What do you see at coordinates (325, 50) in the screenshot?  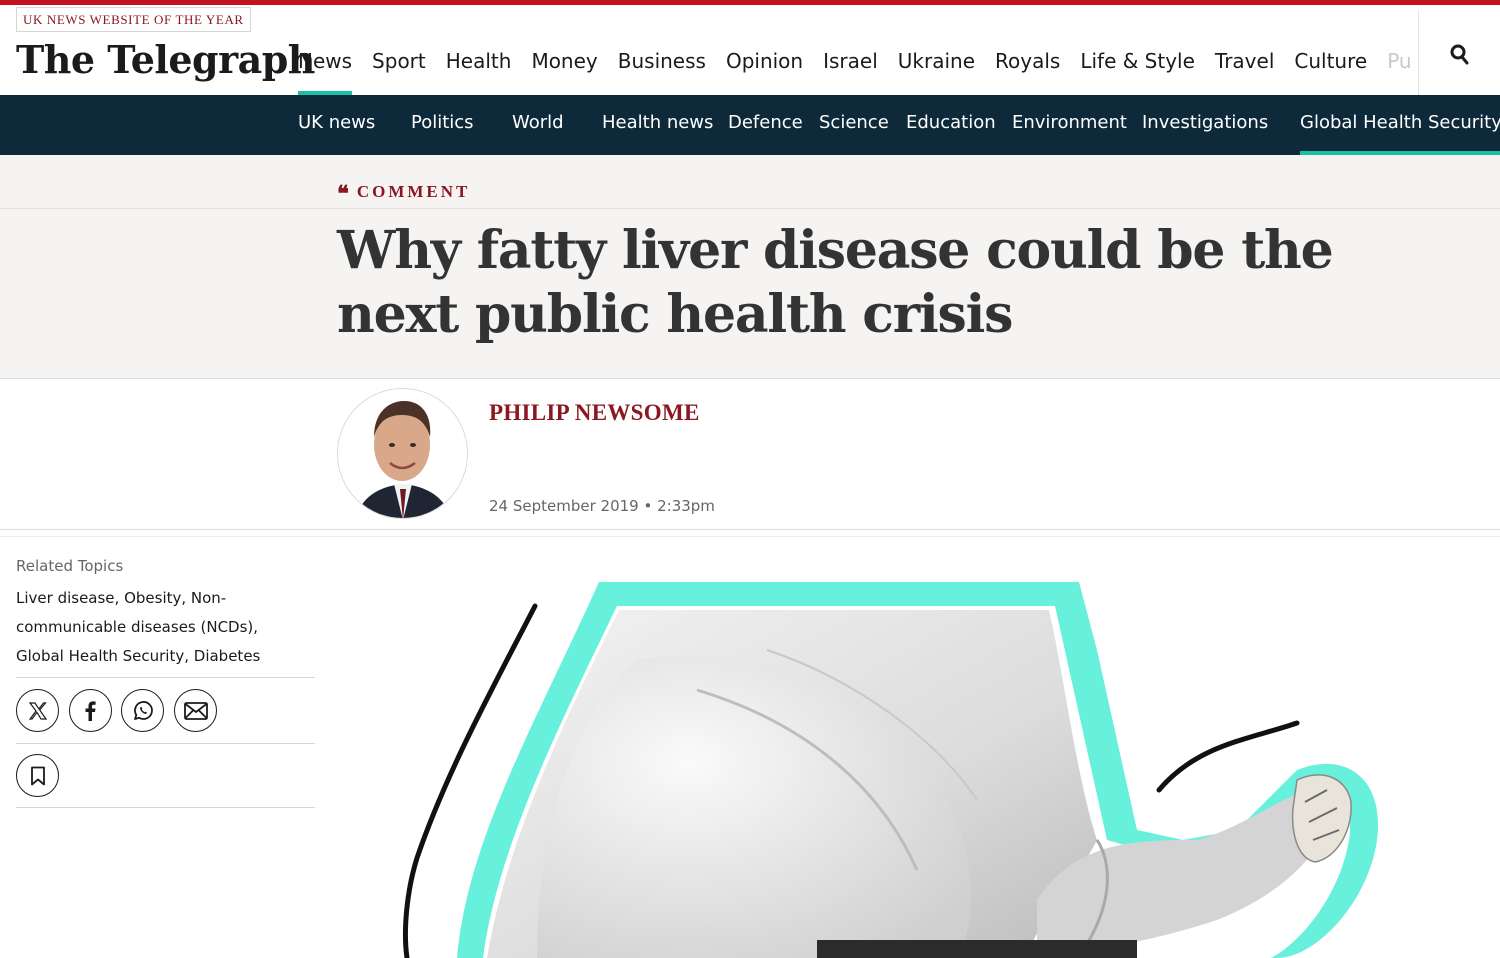 I see `nav-item-news: News` at bounding box center [325, 50].